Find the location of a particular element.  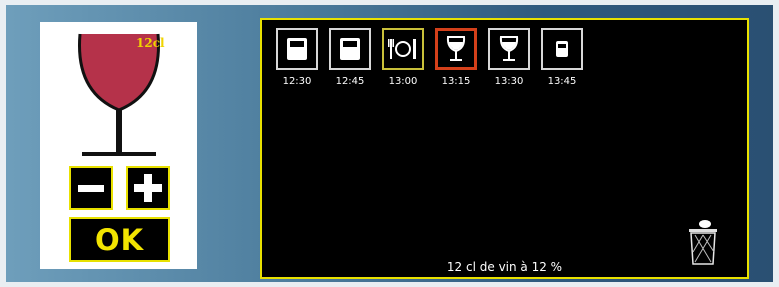

timeline-item: 13:00 is located at coordinates (403, 57).